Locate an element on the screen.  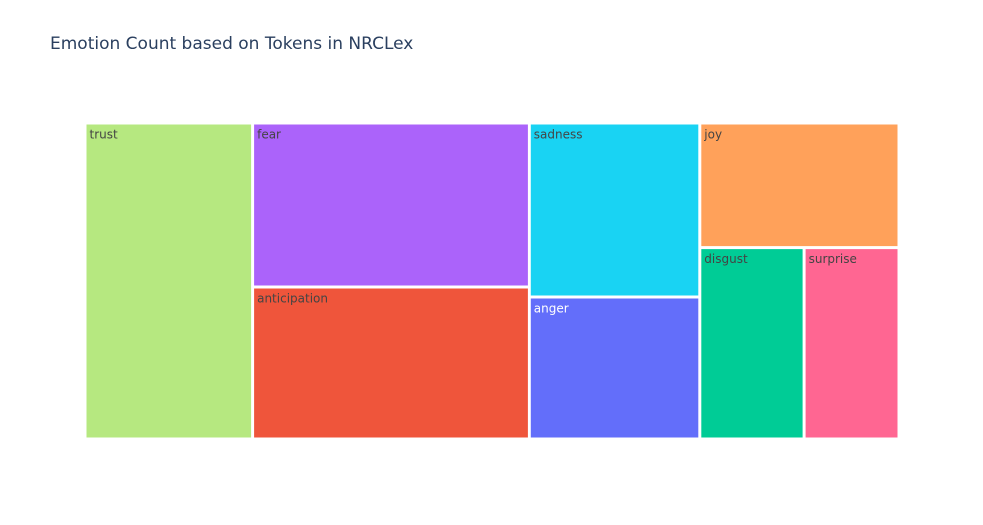
treemap-tile-surprise: surprise is located at coordinates (851, 343).